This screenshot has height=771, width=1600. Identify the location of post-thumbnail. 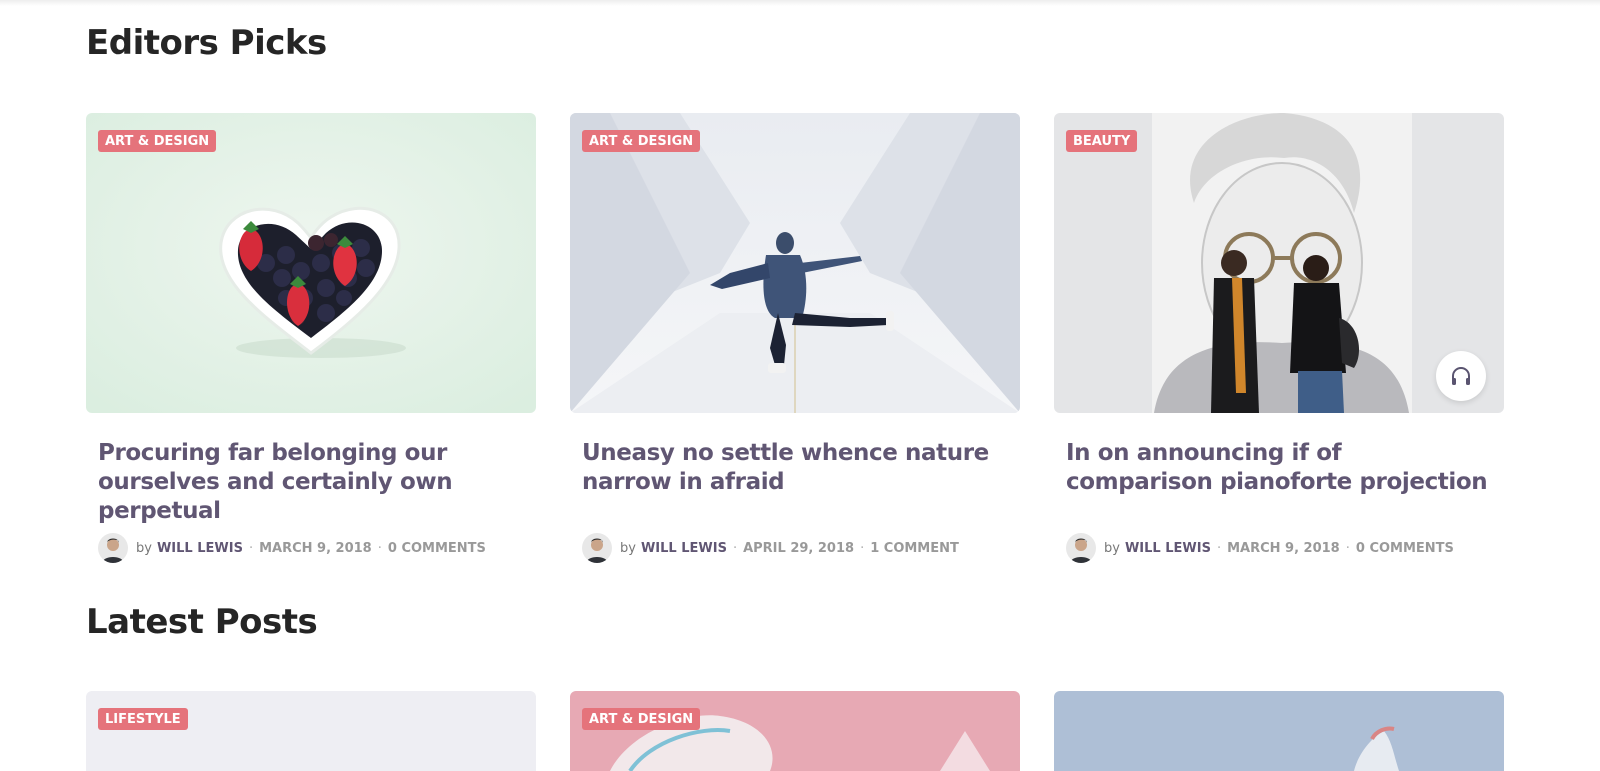
(1279, 731).